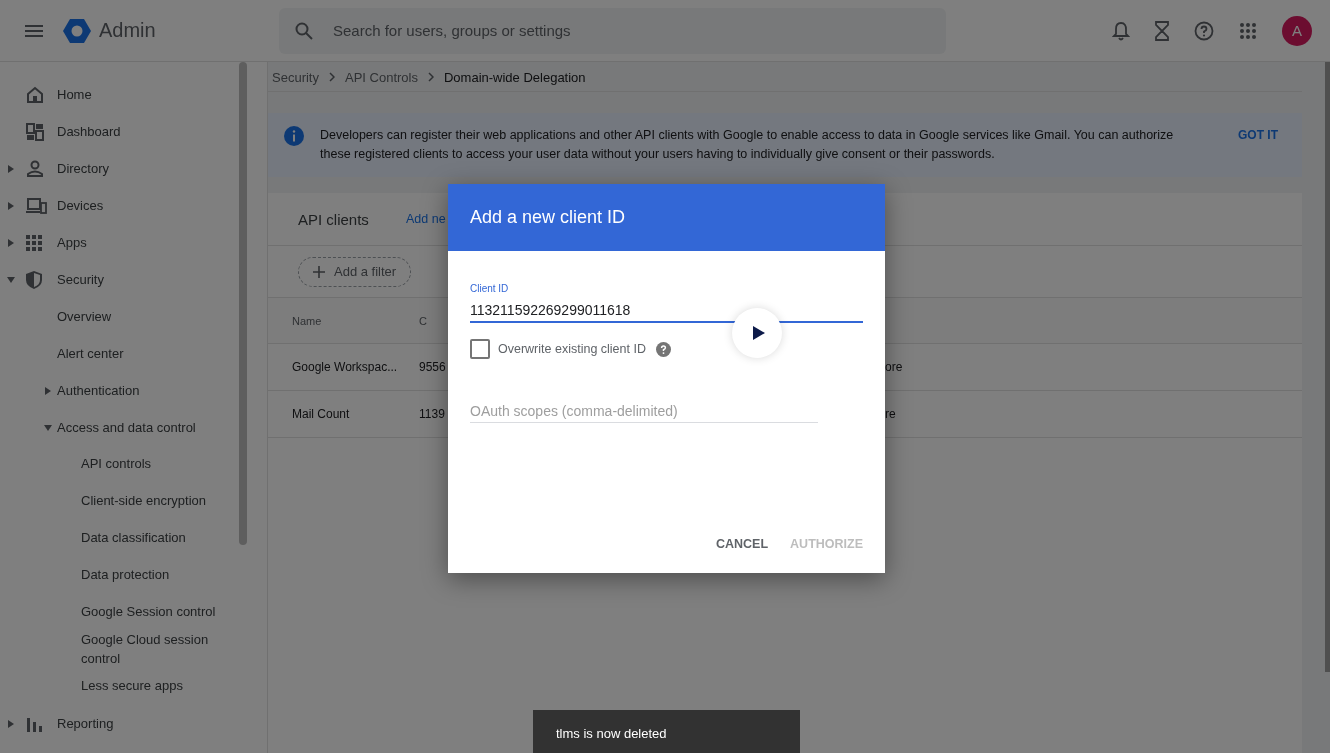 This screenshot has height=753, width=1330. Describe the element at coordinates (735, 544) in the screenshot. I see `dialog-button: CANCEL` at that location.